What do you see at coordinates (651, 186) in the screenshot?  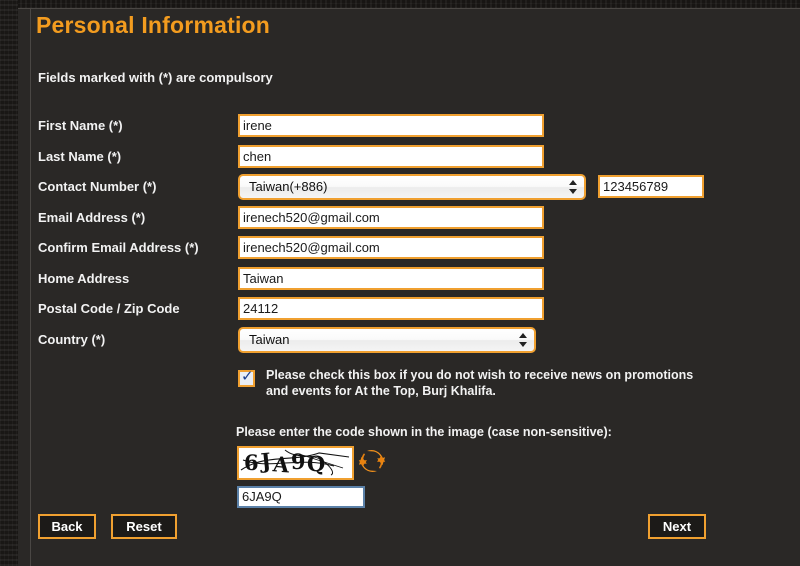 I see `phone-number-input` at bounding box center [651, 186].